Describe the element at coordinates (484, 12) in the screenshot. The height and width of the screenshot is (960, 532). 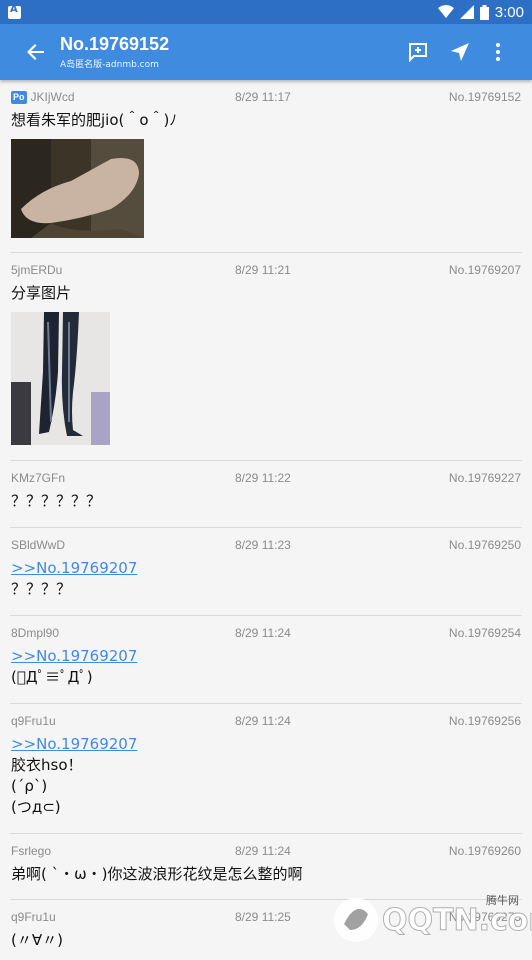
I see `battery-icon` at that location.